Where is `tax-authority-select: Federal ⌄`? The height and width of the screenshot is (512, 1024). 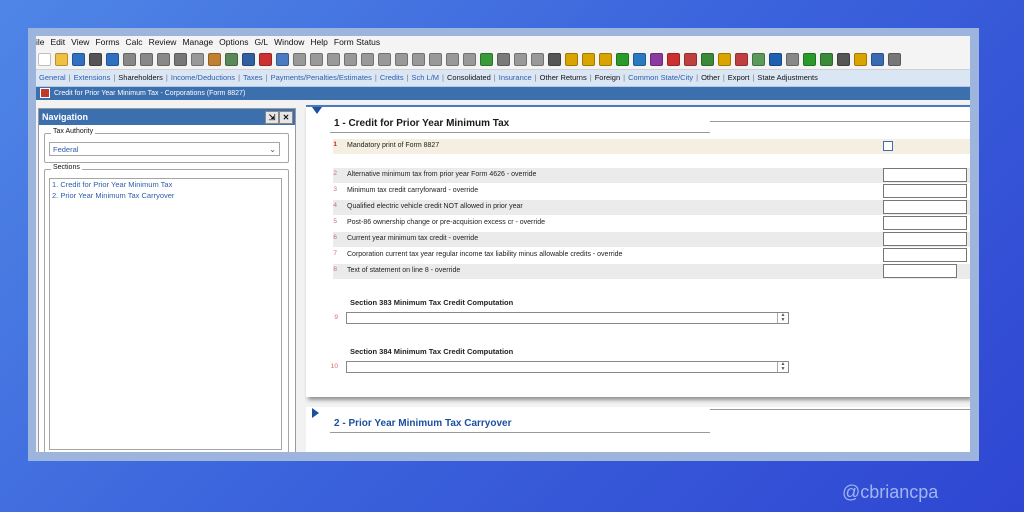
tax-authority-select: Federal ⌄ is located at coordinates (164, 149).